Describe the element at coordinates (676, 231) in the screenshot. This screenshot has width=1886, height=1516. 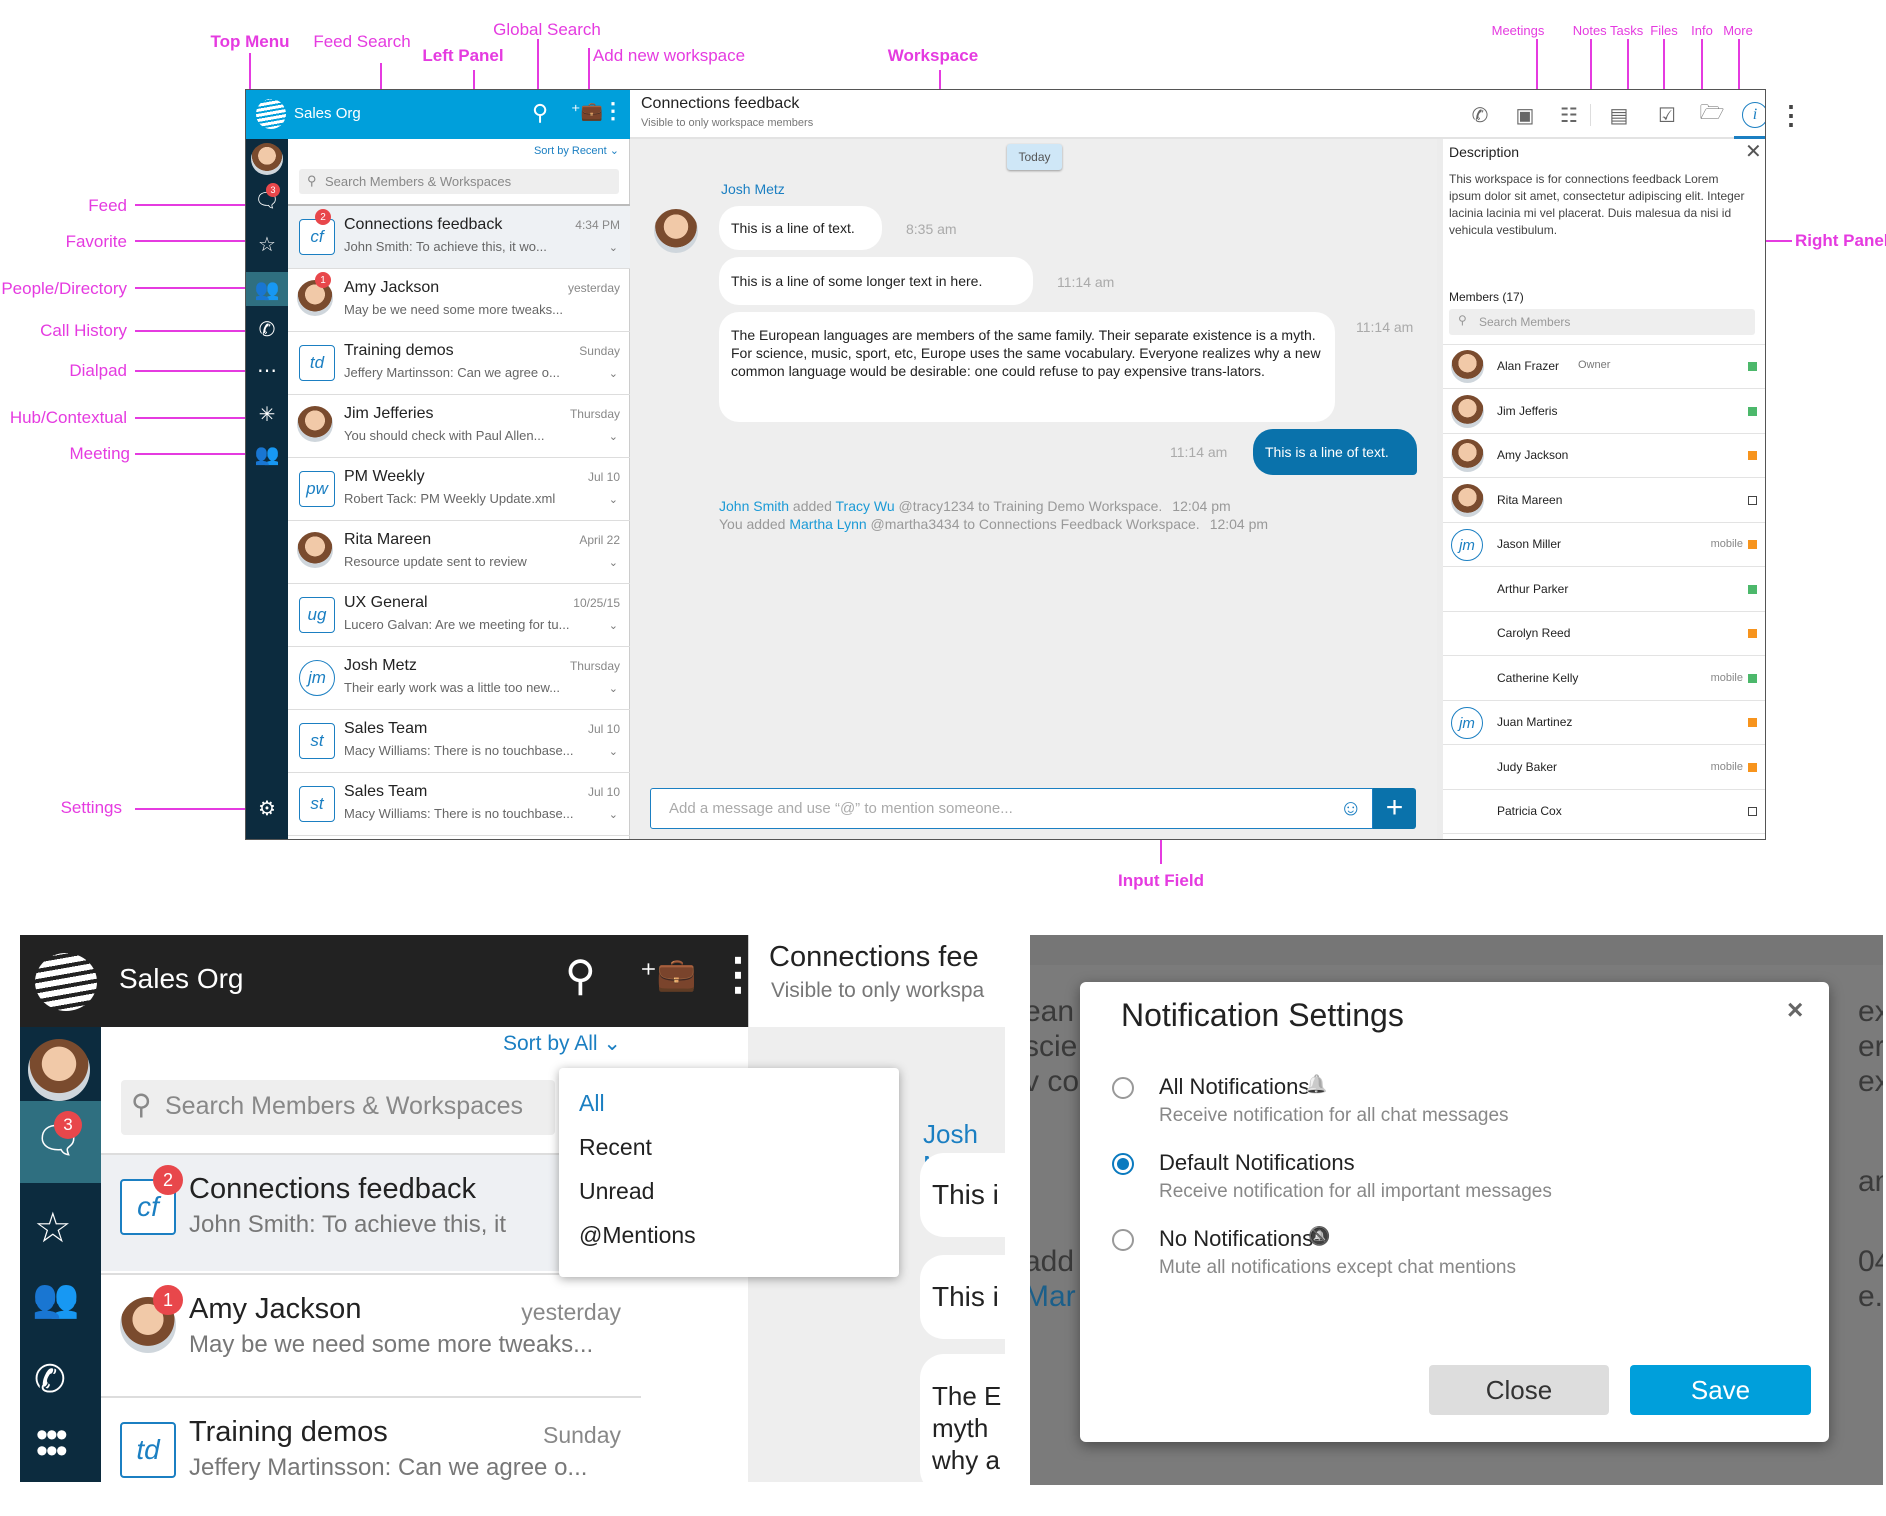
I see `sender-avatar` at that location.